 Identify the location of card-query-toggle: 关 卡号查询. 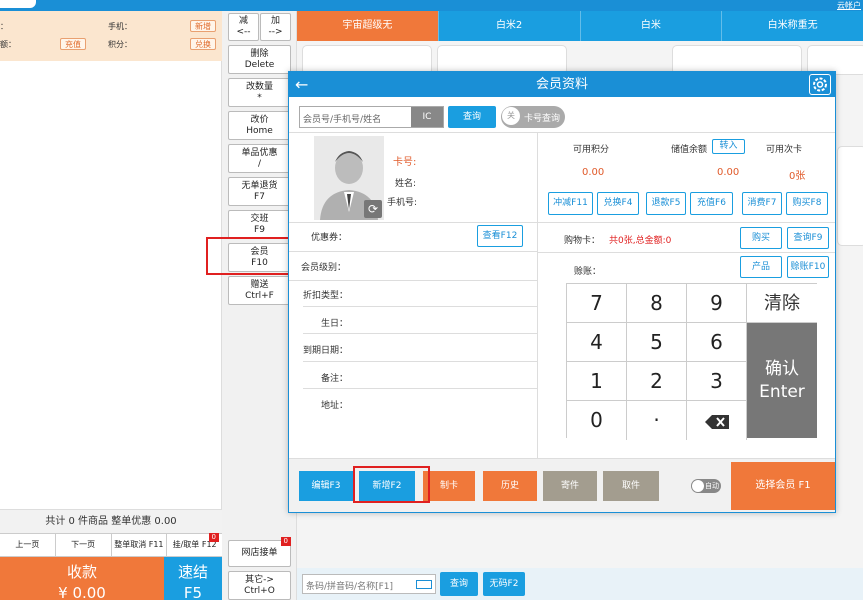
(533, 117).